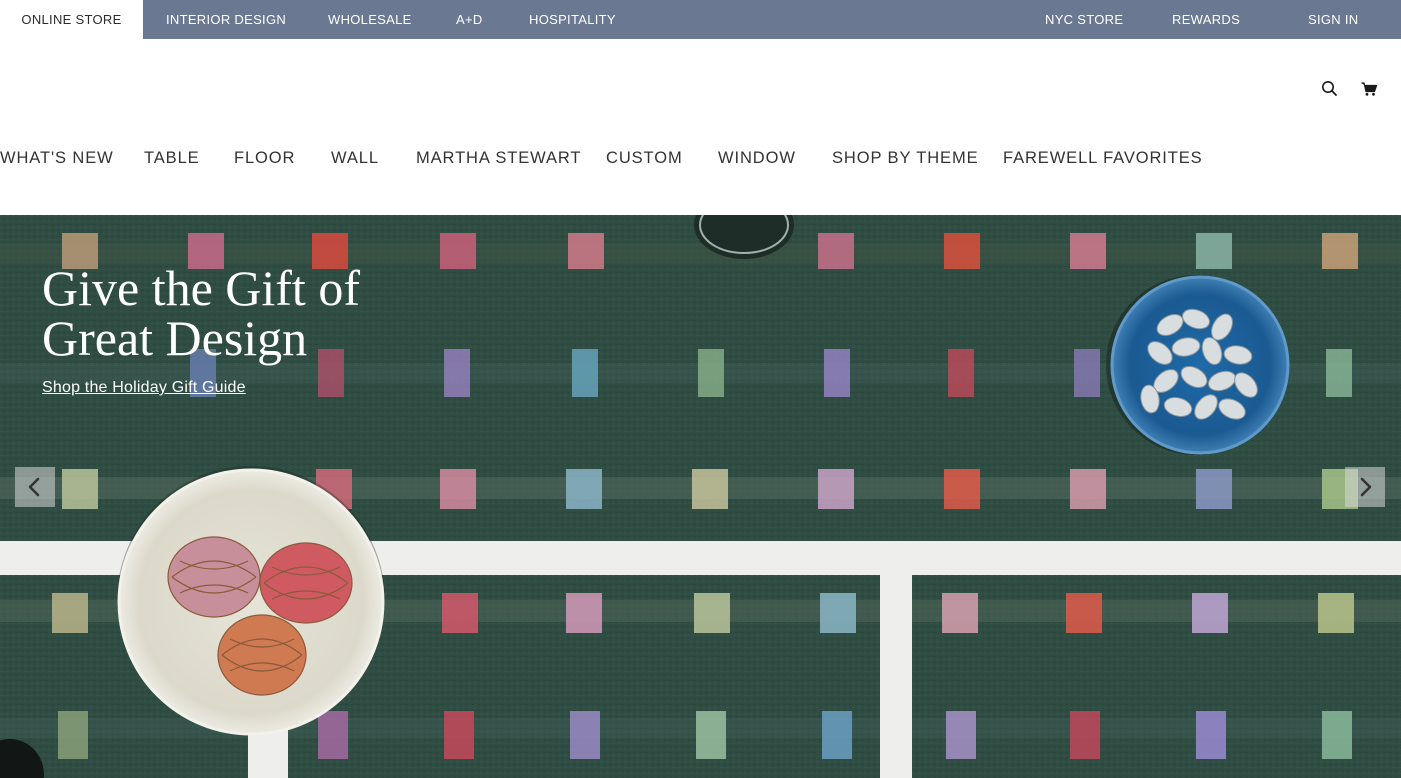 The height and width of the screenshot is (778, 1401). Describe the element at coordinates (172, 158) in the screenshot. I see `nav-table: TABLE` at that location.